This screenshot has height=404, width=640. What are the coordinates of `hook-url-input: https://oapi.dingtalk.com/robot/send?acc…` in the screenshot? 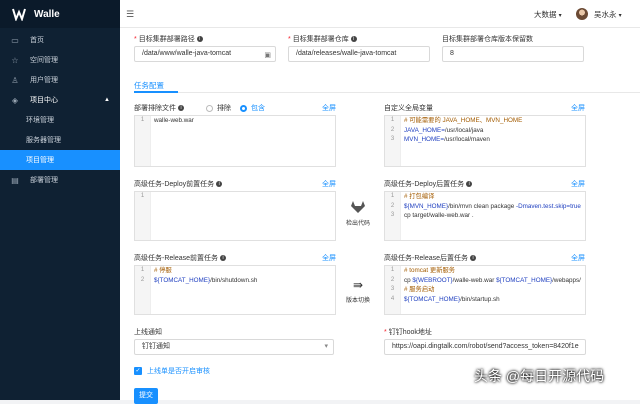 It's located at (485, 347).